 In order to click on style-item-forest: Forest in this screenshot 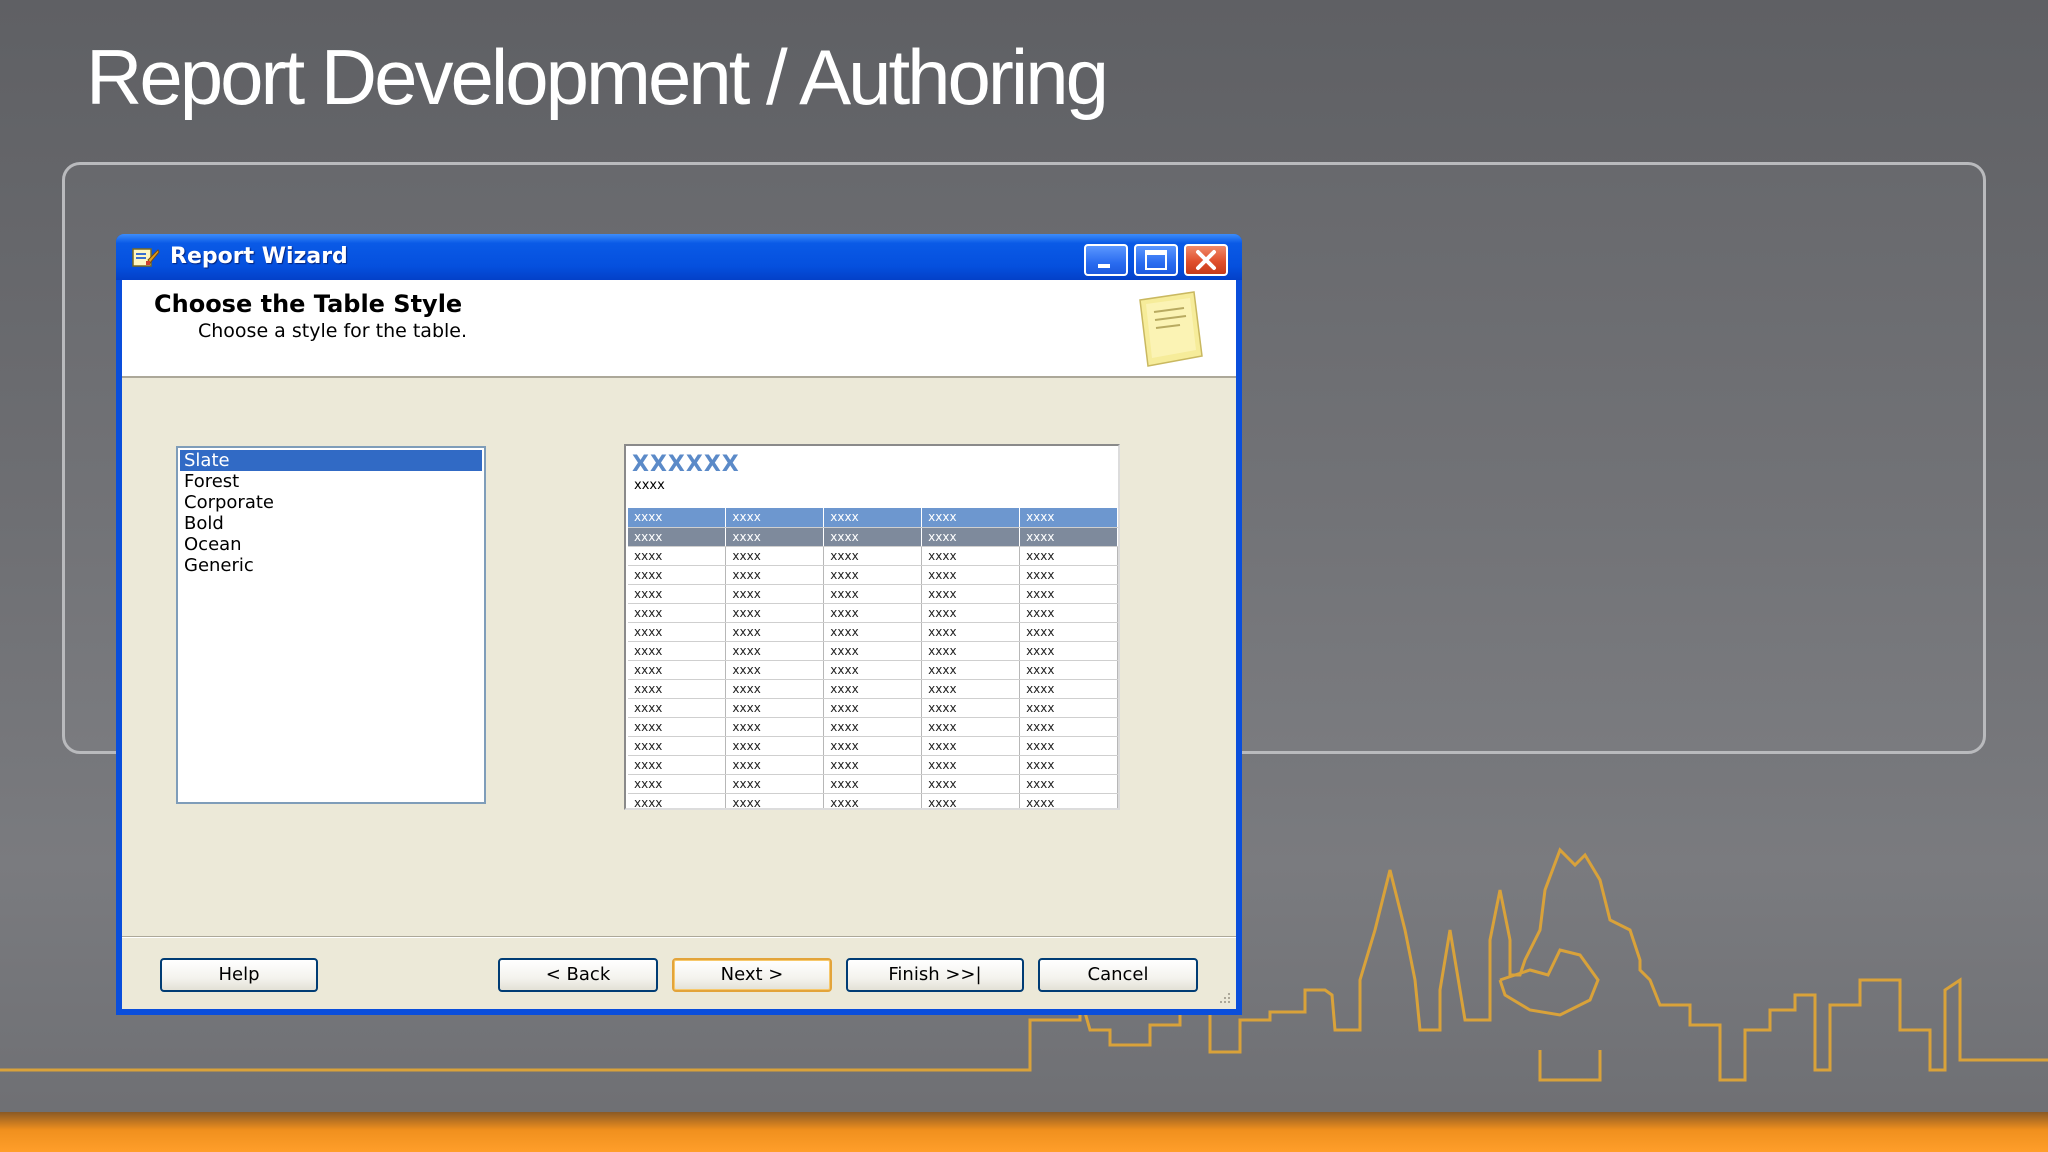, I will do `click(331, 481)`.